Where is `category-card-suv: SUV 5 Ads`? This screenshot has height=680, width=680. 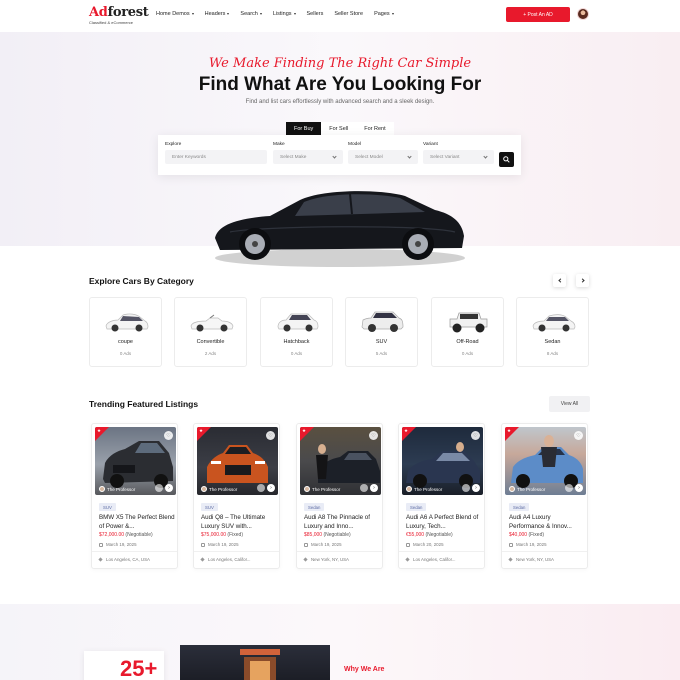
category-card-suv: SUV 5 Ads is located at coordinates (381, 332).